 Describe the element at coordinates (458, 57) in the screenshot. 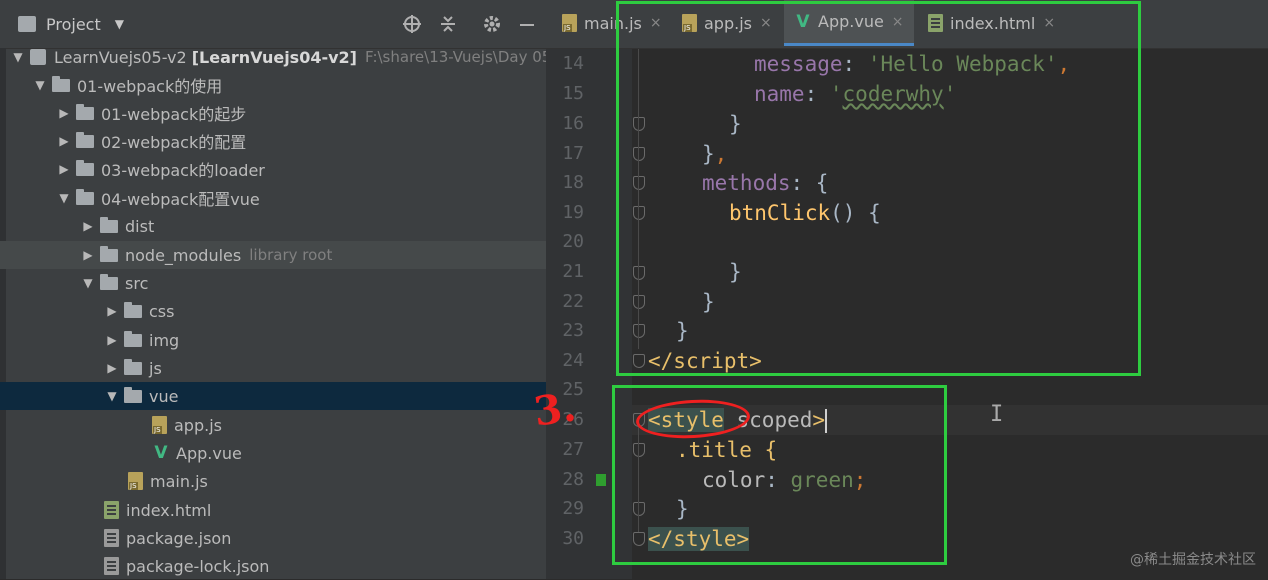

I see `module-path: F:\share\13-Vuejs\Day 05` at that location.